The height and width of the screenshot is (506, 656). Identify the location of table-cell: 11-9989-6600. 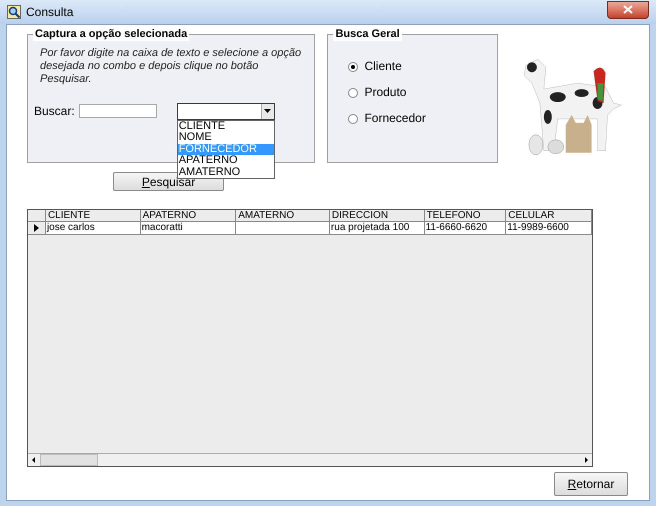
(549, 228).